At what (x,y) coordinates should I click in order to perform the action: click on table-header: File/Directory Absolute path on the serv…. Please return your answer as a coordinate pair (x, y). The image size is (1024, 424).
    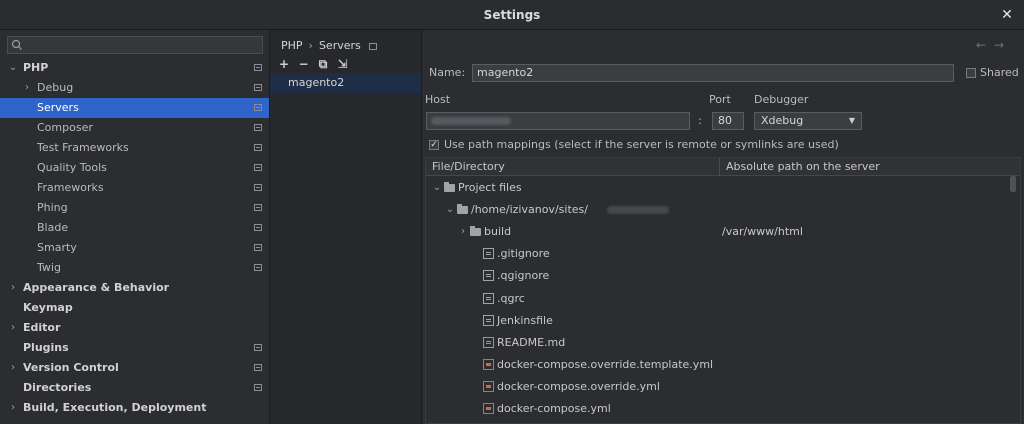
    Looking at the image, I should click on (723, 167).